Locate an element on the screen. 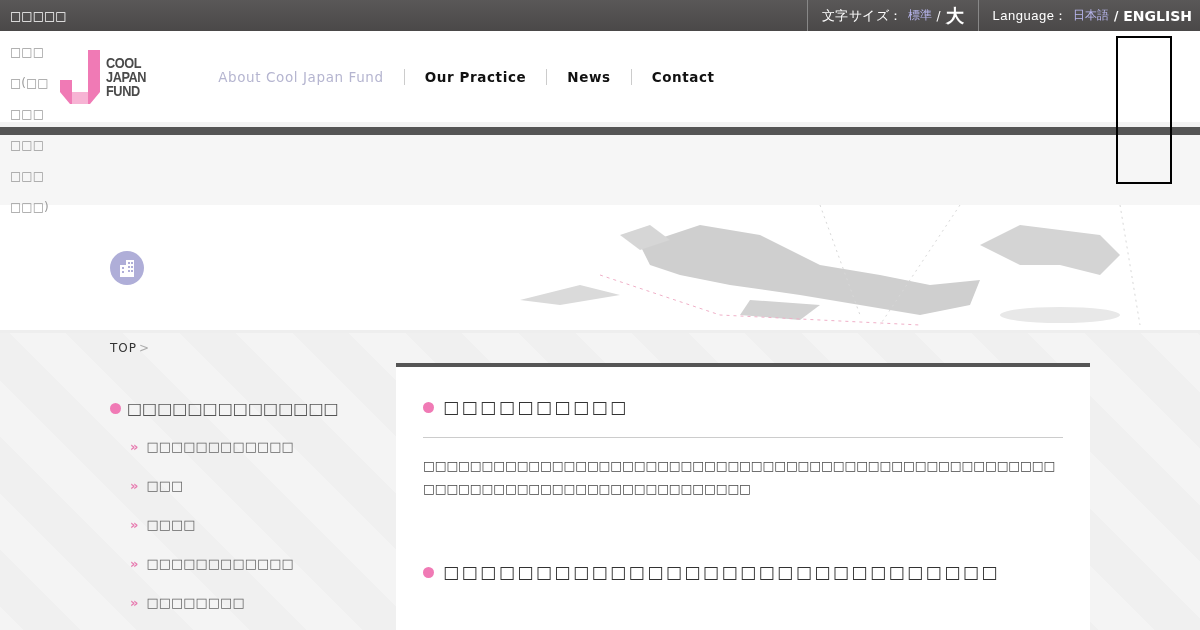 Image resolution: width=1200 pixels, height=630 pixels. sidebar-link: » □□□ is located at coordinates (157, 485).